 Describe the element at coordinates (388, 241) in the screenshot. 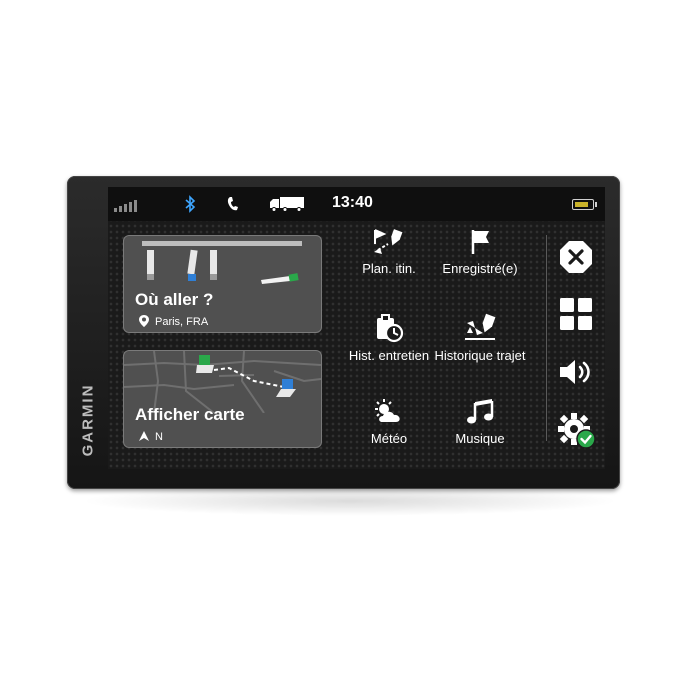

I see `trip-planner-icon` at that location.